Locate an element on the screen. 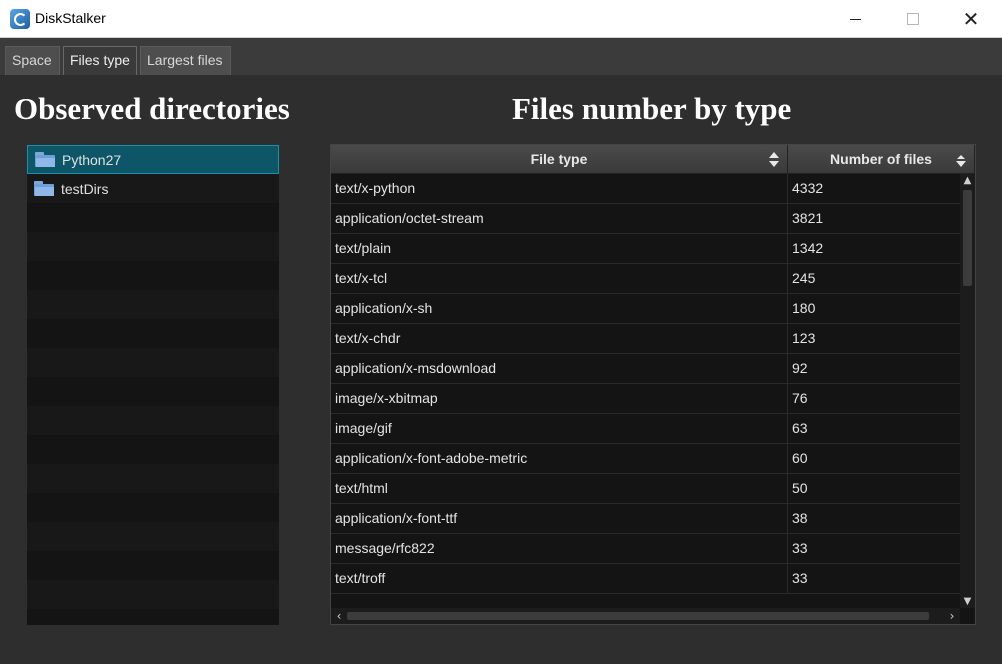  table-row: text/plain 1342 is located at coordinates (645, 249).